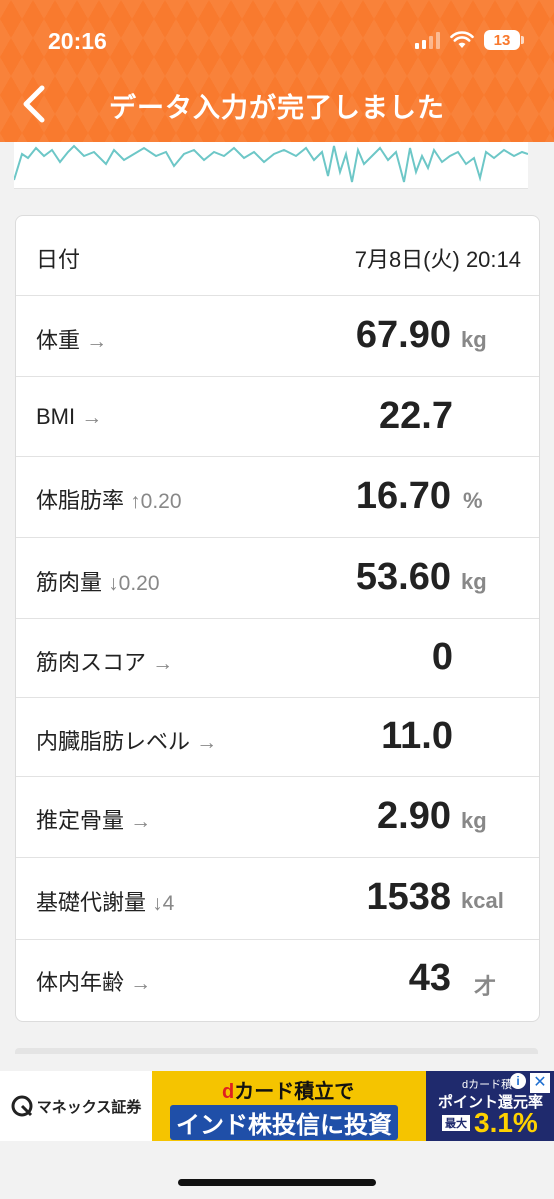  What do you see at coordinates (277, 737) in the screenshot?
I see `row-visceral-fat: 内臓脂肪レベル → 11.0` at bounding box center [277, 737].